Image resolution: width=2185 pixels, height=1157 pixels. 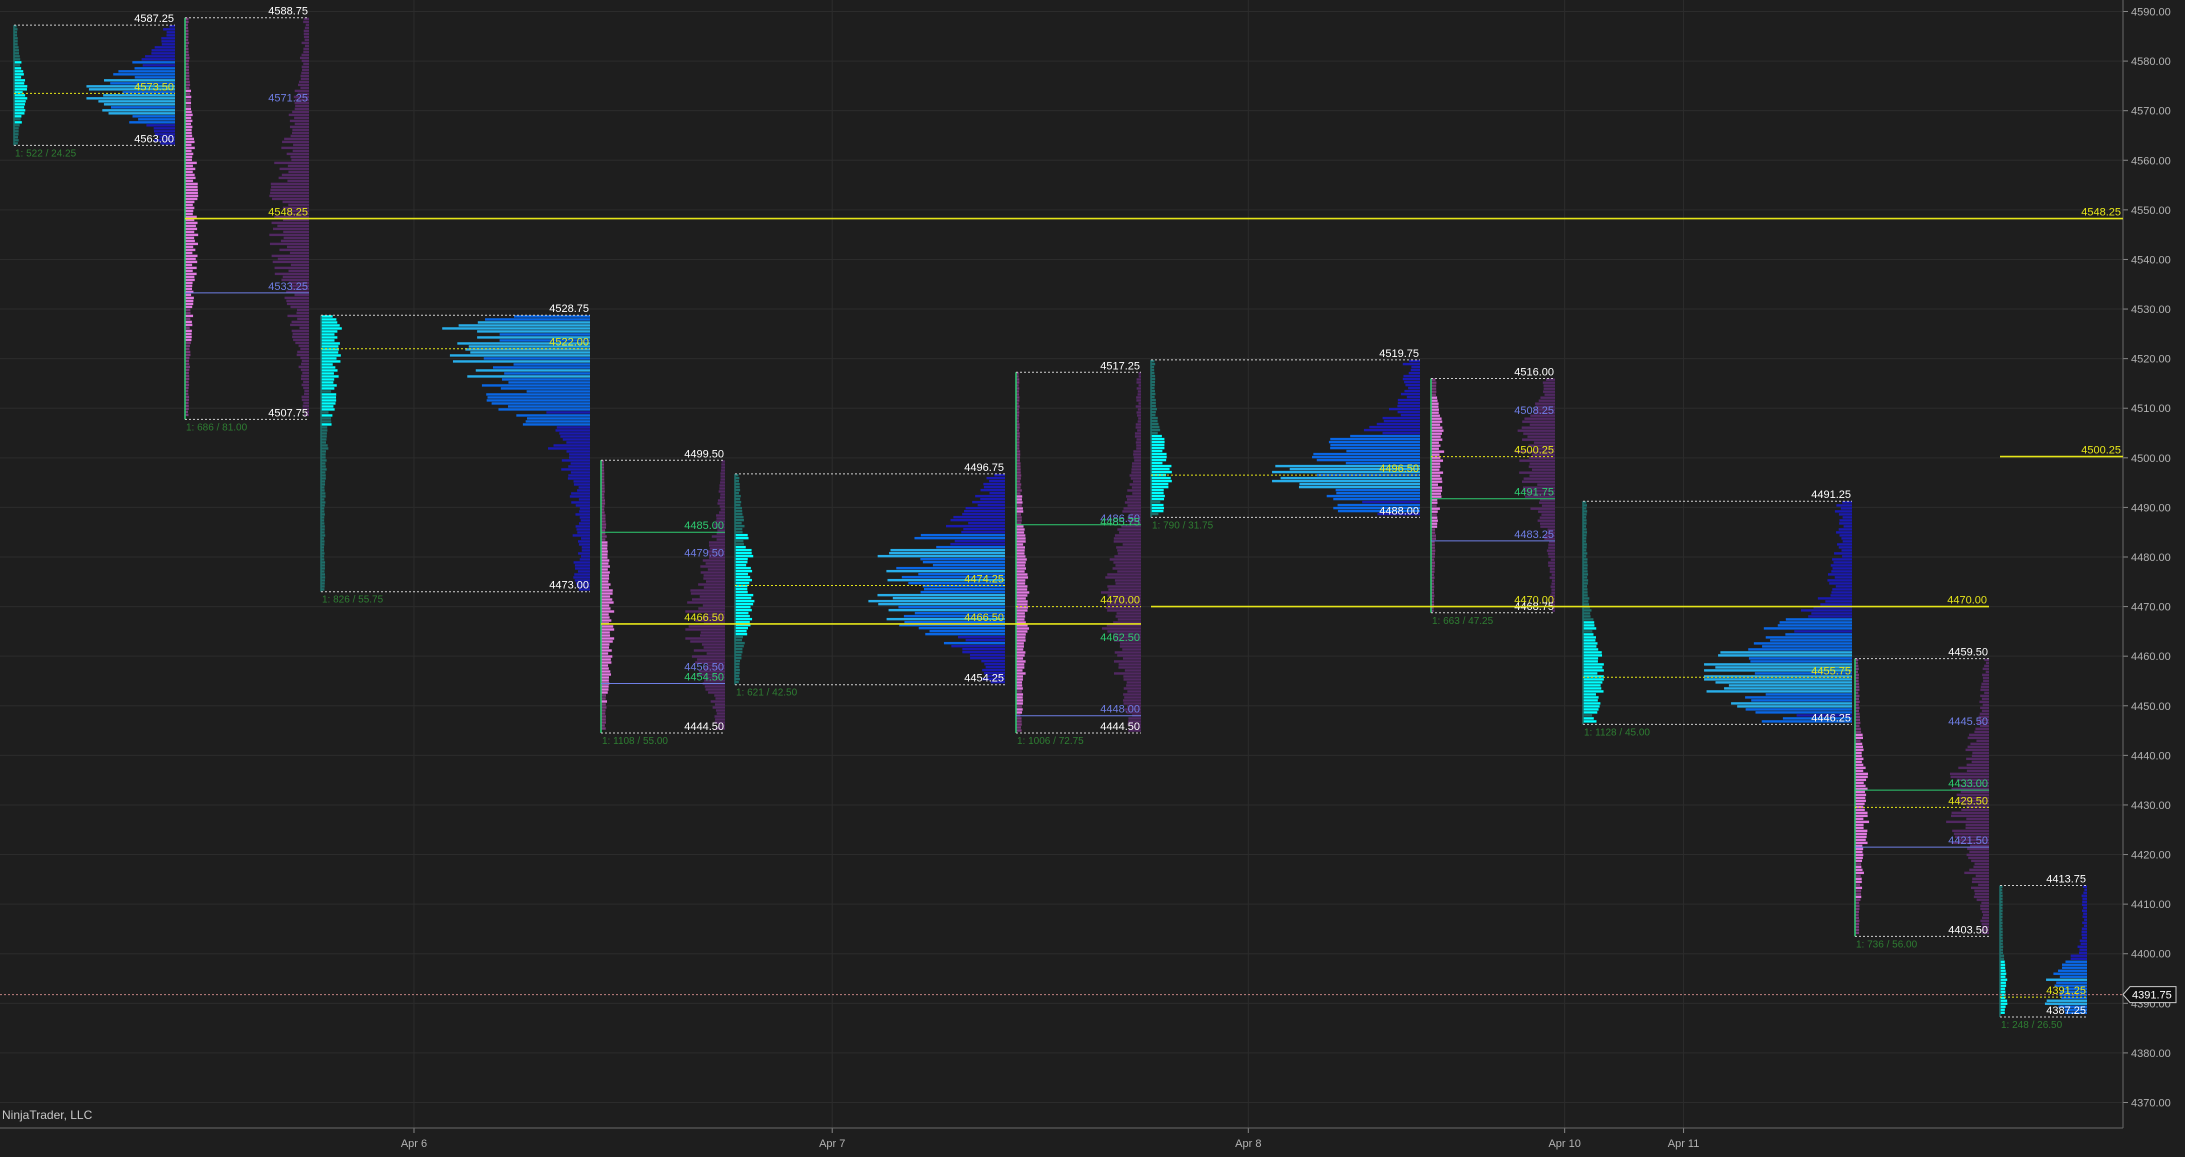 I want to click on y-tick-label: 4540.00, so click(x=2151, y=260).